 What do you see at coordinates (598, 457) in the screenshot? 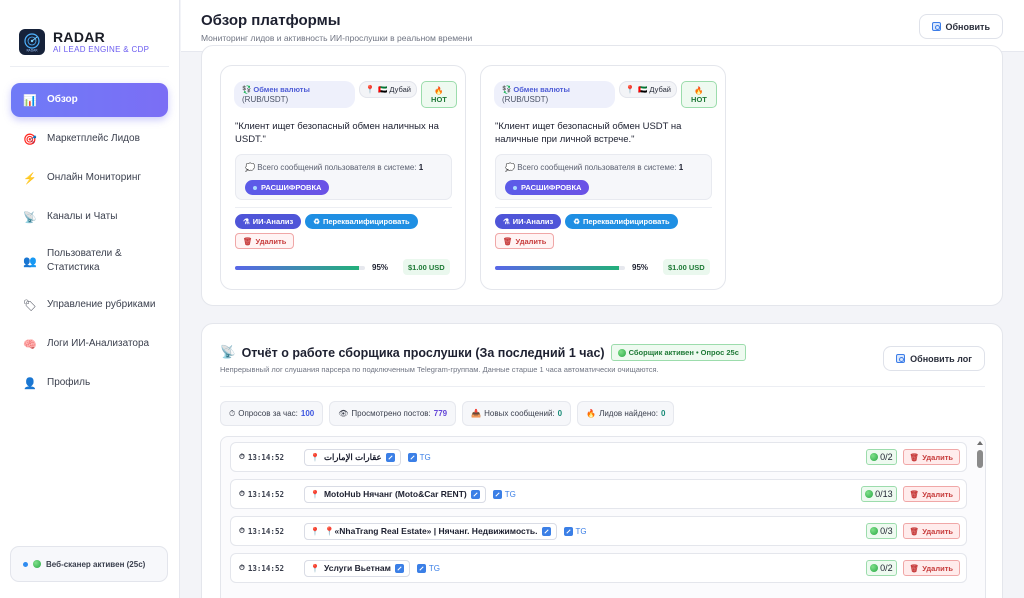
I see `log-row: ⏱ 13:14:52 📍 عقارات الإمارات TG 0/2 🗑 Удалить` at bounding box center [598, 457].